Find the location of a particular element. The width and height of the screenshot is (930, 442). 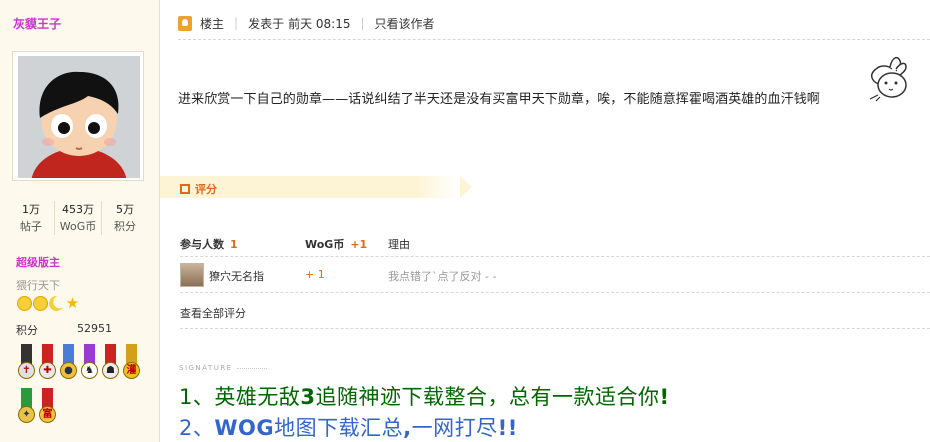

rating-section-header: 评分 is located at coordinates (316, 187).